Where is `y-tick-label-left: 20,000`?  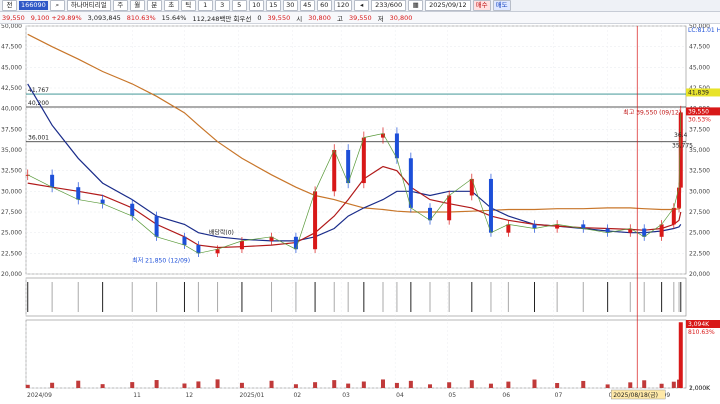 y-tick-label-left: 20,000 is located at coordinates (11, 274).